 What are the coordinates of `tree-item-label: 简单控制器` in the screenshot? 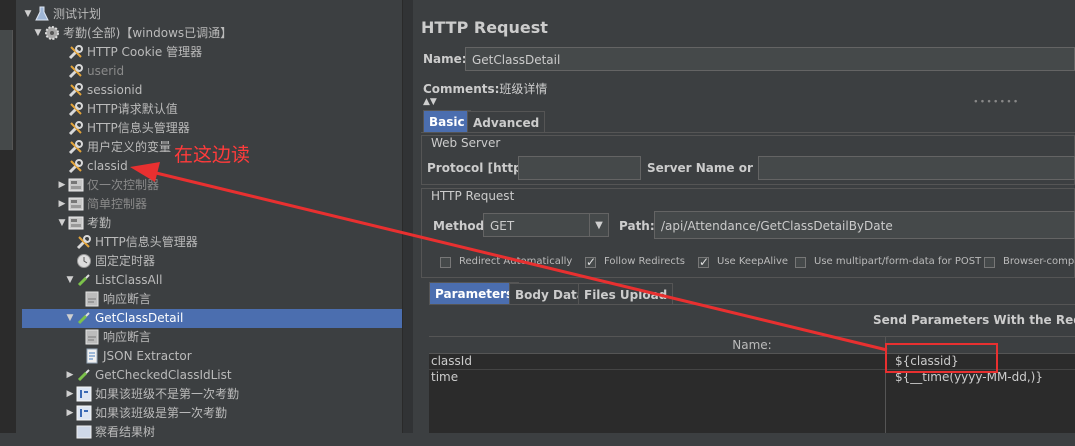 It's located at (117, 204).